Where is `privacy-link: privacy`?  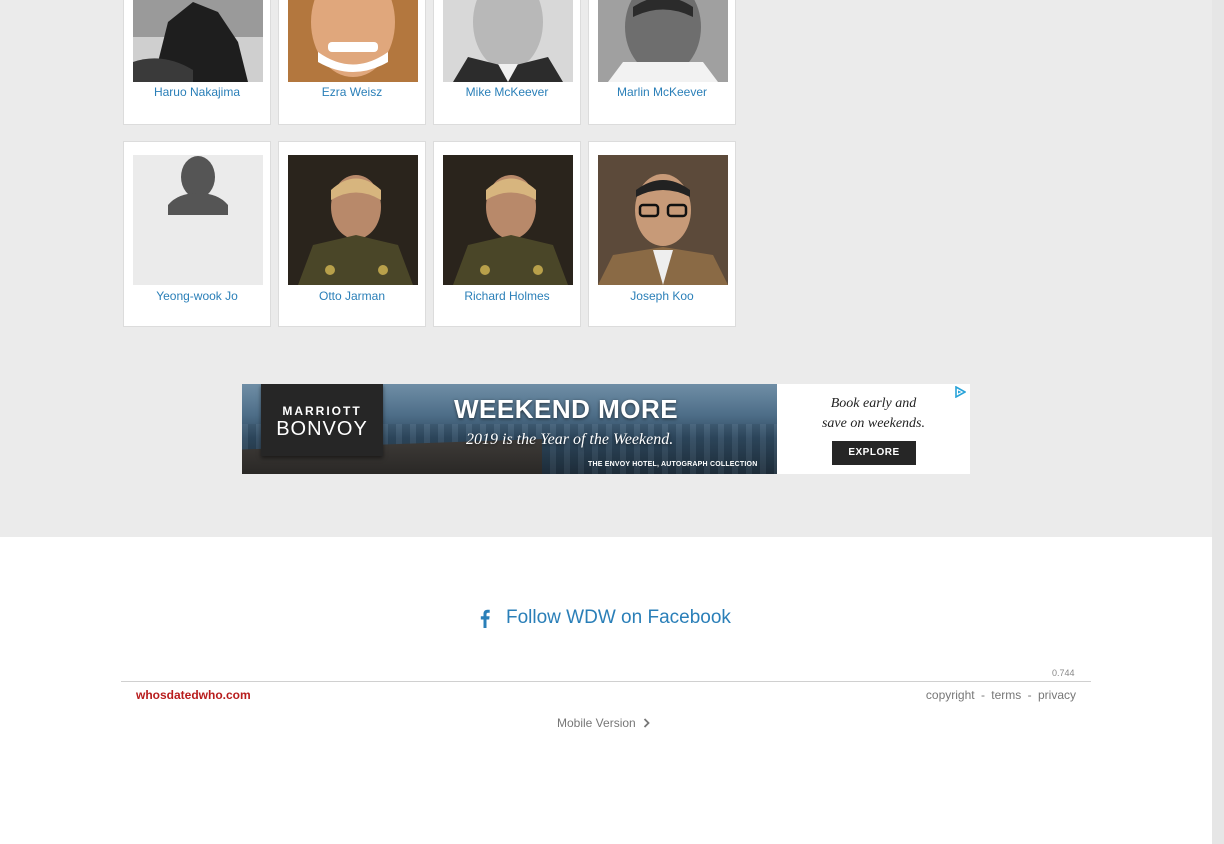
privacy-link: privacy is located at coordinates (1057, 695).